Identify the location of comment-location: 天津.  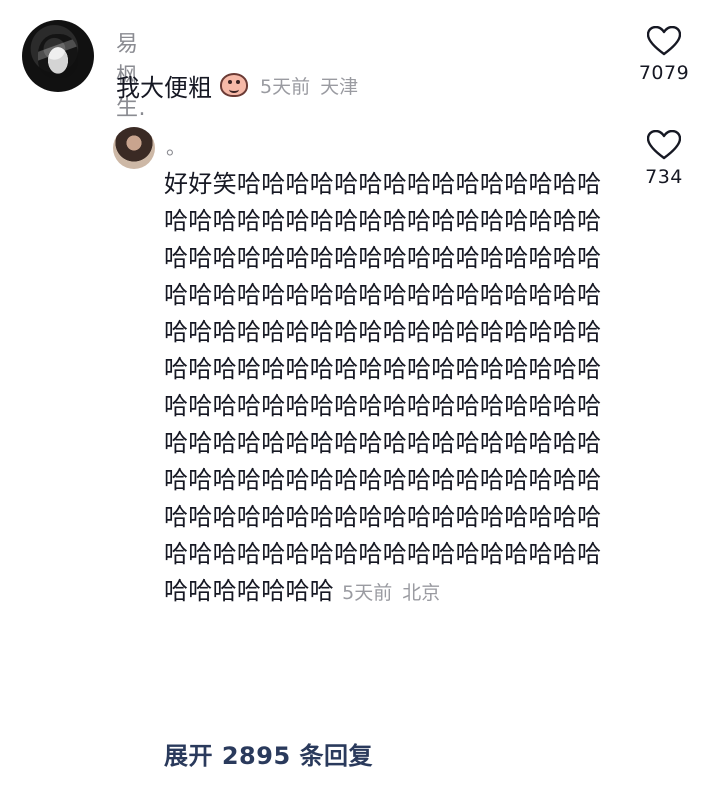
(339, 86).